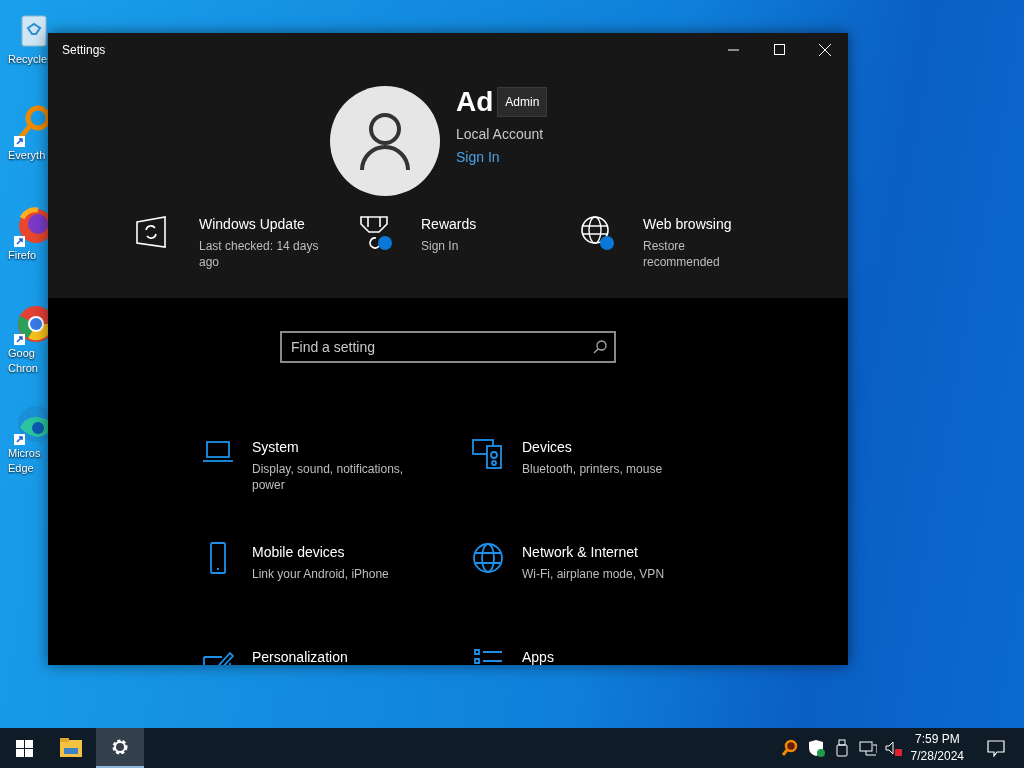 The height and width of the screenshot is (768, 1024). What do you see at coordinates (24, 461) in the screenshot?
I see `icon-label: Micros Edge` at bounding box center [24, 461].